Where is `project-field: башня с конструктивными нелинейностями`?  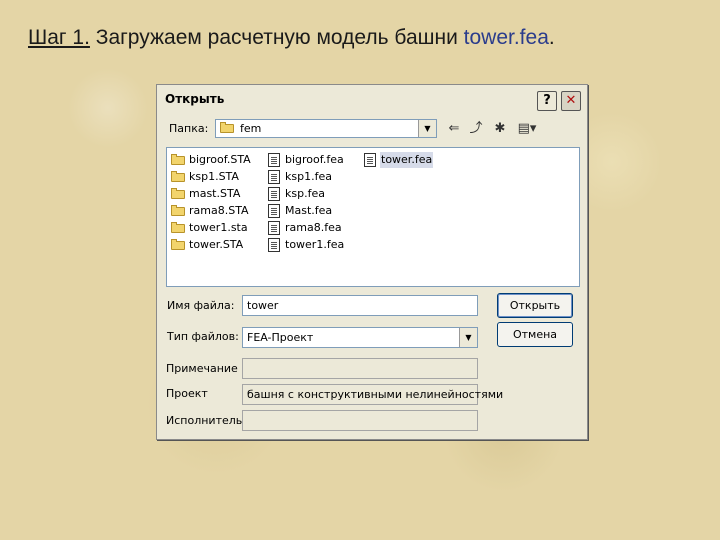 project-field: башня с конструктивными нелинейностями is located at coordinates (372, 394).